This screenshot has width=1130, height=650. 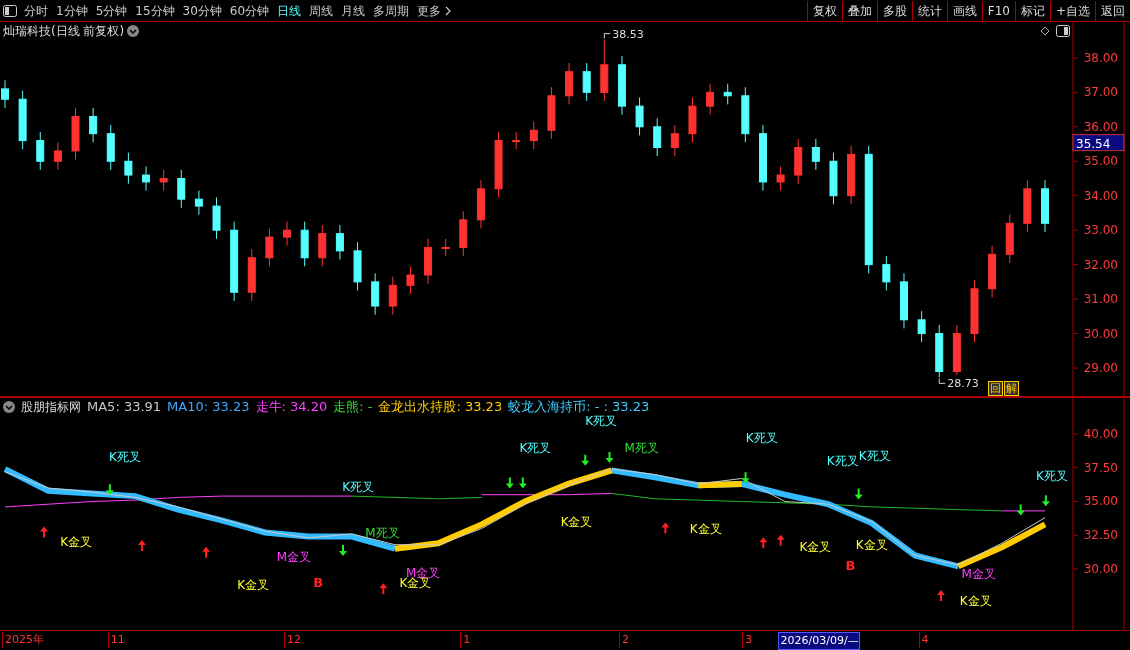 I want to click on sidebar-toggle-icon, so click(x=10, y=10).